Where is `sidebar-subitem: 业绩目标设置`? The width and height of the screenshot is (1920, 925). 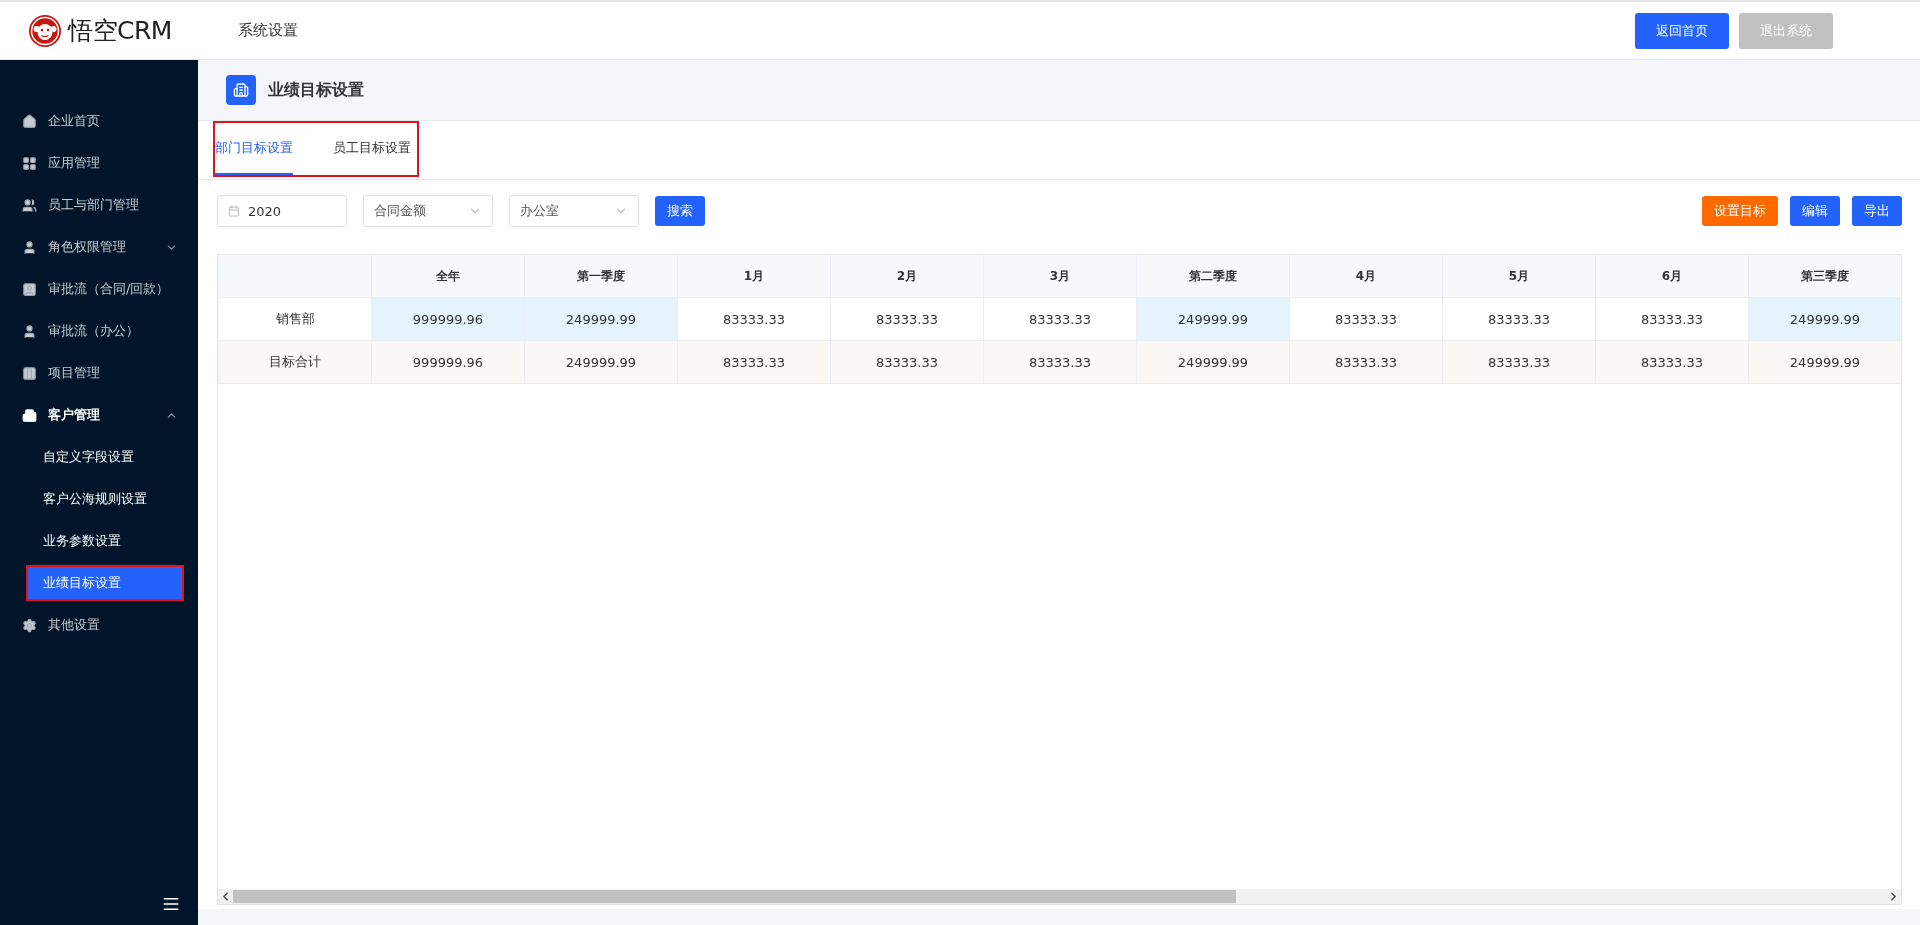 sidebar-subitem: 业绩目标设置 is located at coordinates (105, 583).